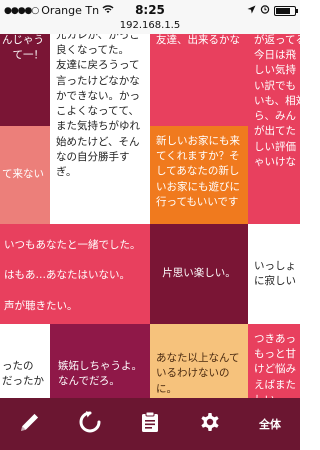 This screenshot has height=450, width=320. I want to click on tile-r1c3: 友達、出来るかな, so click(199, 80).